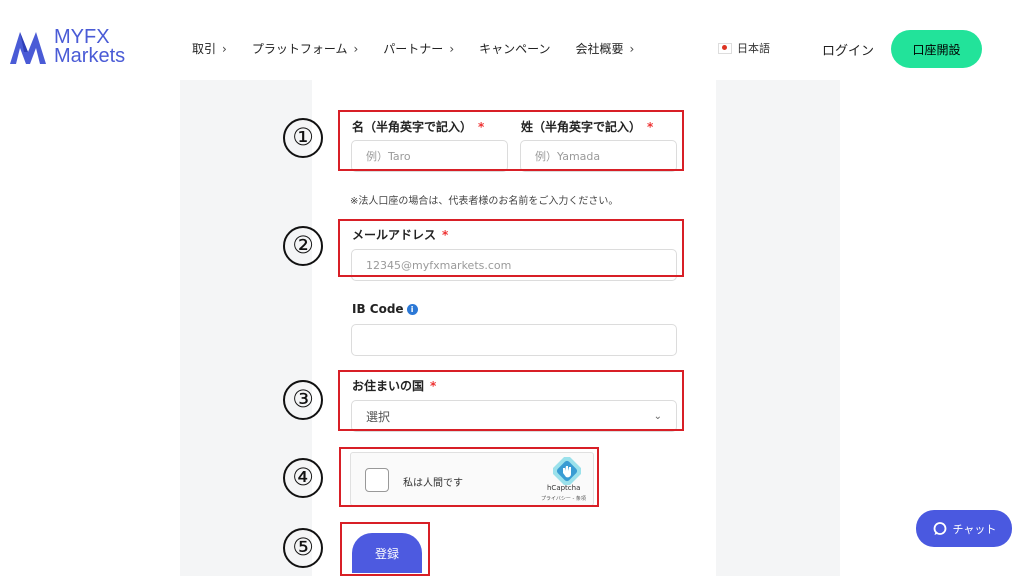  I want to click on nav-label: プラットフォーム, so click(299, 49).